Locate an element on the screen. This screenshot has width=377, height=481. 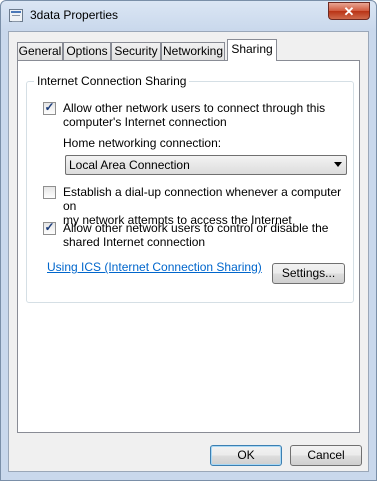
tab-networking: Networking is located at coordinates (193, 51).